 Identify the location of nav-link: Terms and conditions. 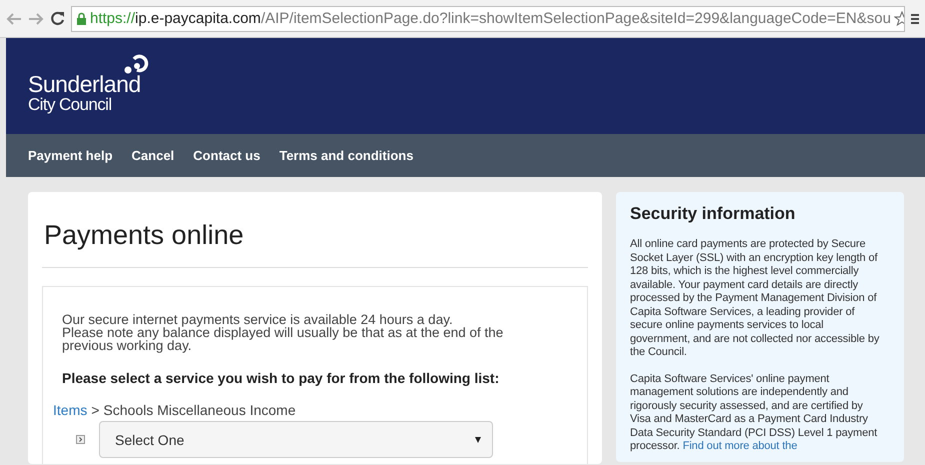
(346, 155).